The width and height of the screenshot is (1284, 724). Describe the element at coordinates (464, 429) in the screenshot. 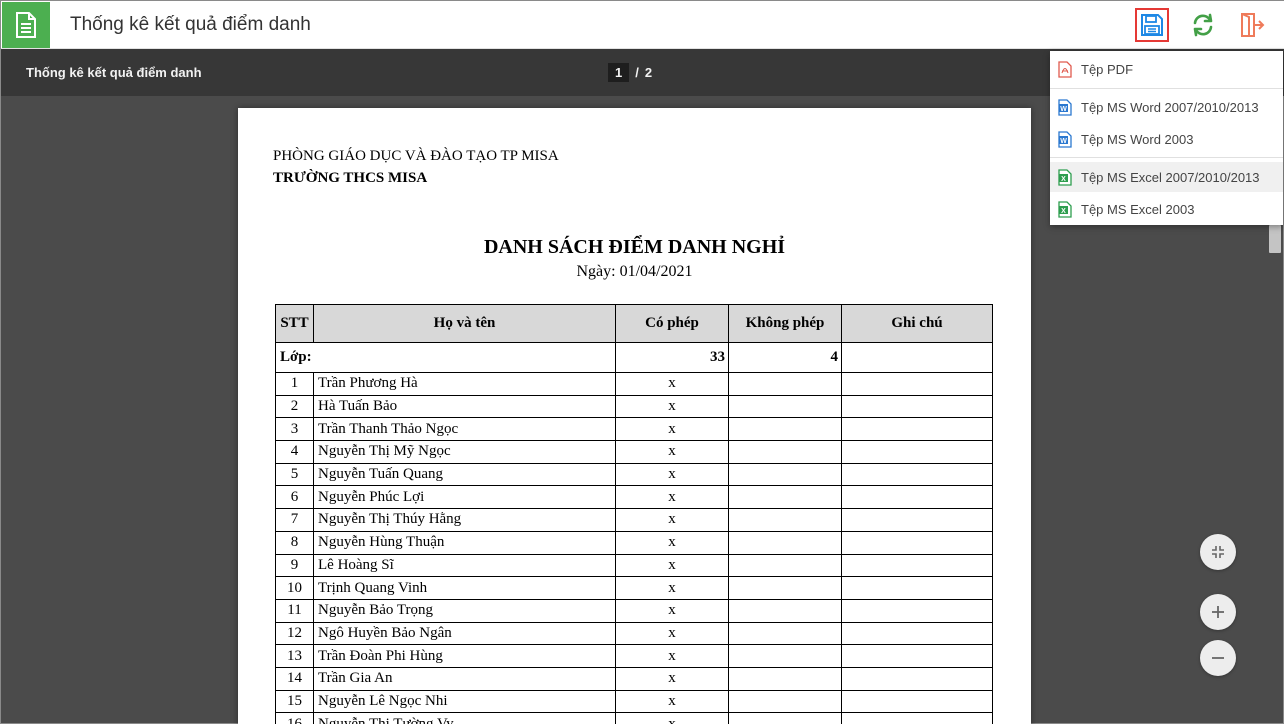

I see `row-student-name: Trần Thanh Thảo Ngọc` at that location.